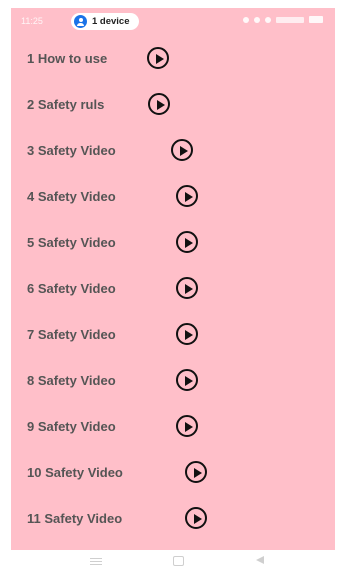  I want to click on list-item-label: 3 Safety Video, so click(71, 150).